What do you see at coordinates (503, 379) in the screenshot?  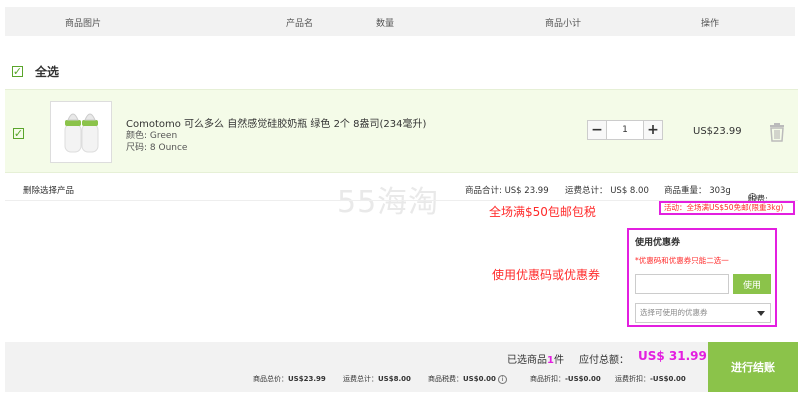 I see `info-icon: i` at bounding box center [503, 379].